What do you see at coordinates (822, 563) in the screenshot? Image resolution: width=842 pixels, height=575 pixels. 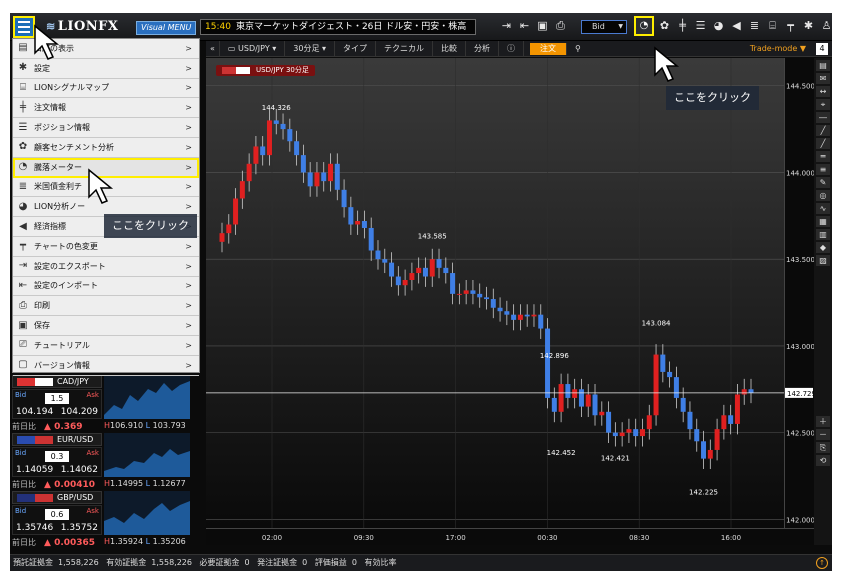 I see `scroll-up-icon: ↑` at bounding box center [822, 563].